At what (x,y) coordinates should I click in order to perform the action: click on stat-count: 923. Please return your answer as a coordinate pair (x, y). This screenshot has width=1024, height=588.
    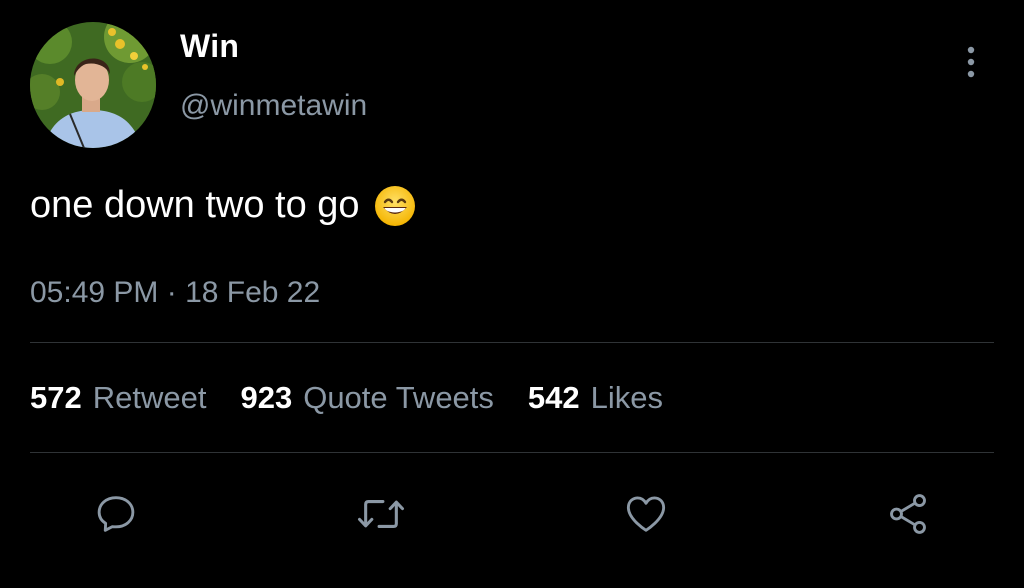
    Looking at the image, I should click on (266, 397).